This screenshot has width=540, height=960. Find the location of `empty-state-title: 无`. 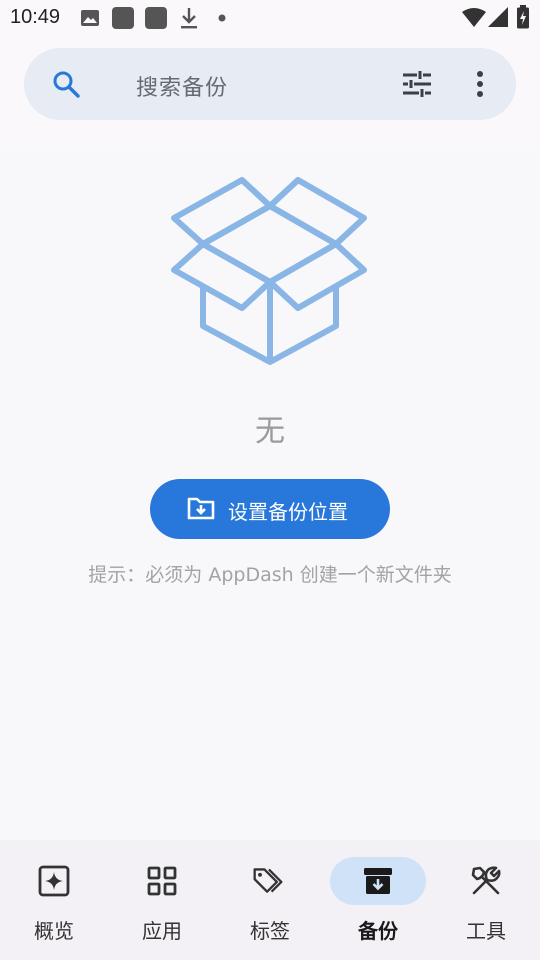

empty-state-title: 无 is located at coordinates (270, 431).